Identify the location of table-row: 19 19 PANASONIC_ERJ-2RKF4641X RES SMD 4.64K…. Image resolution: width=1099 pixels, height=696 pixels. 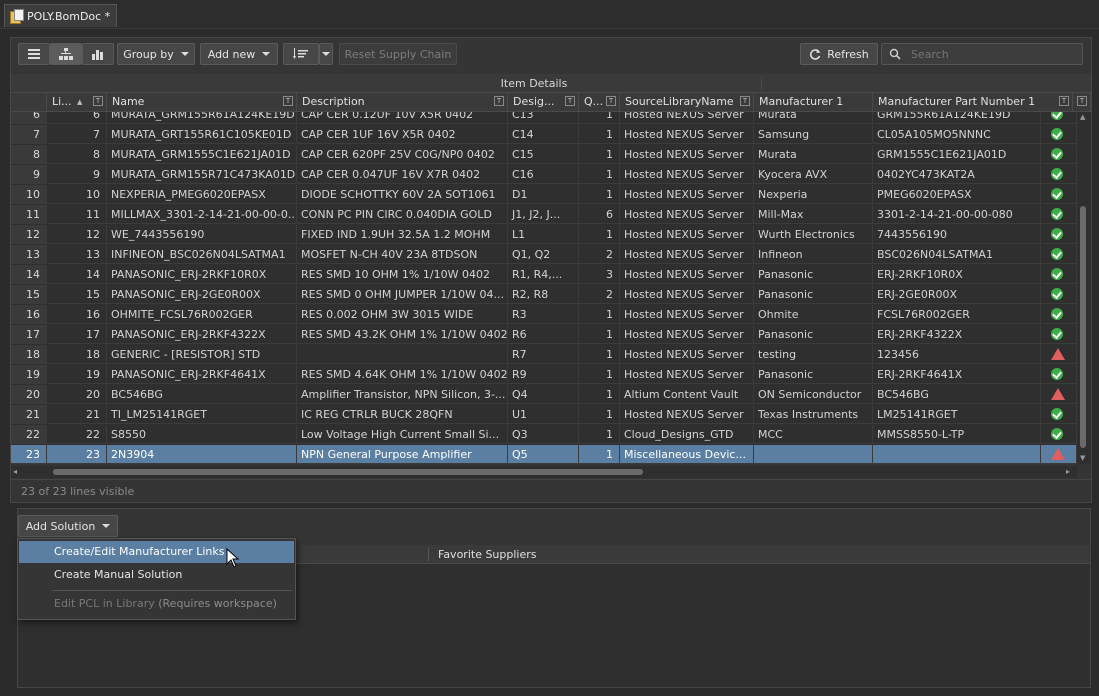
(544, 375).